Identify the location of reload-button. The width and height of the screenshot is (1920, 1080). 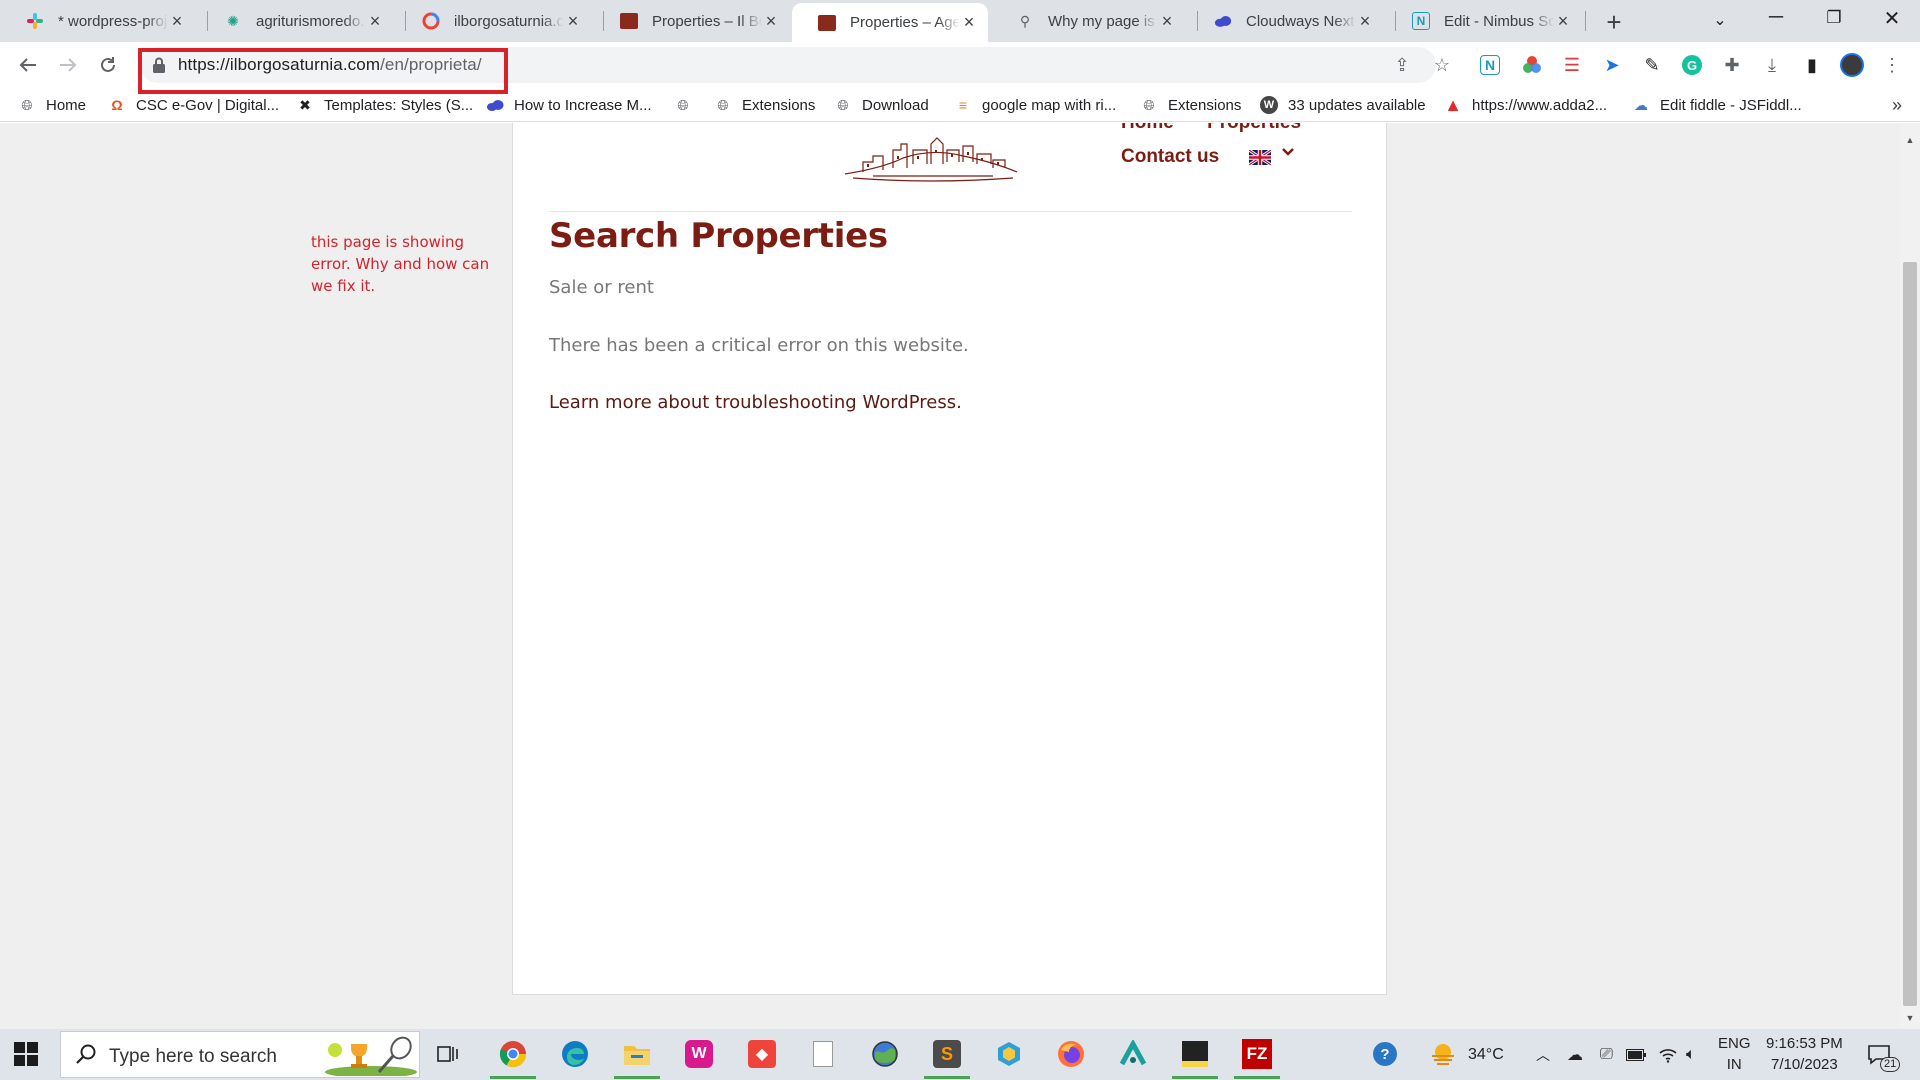
(108, 65).